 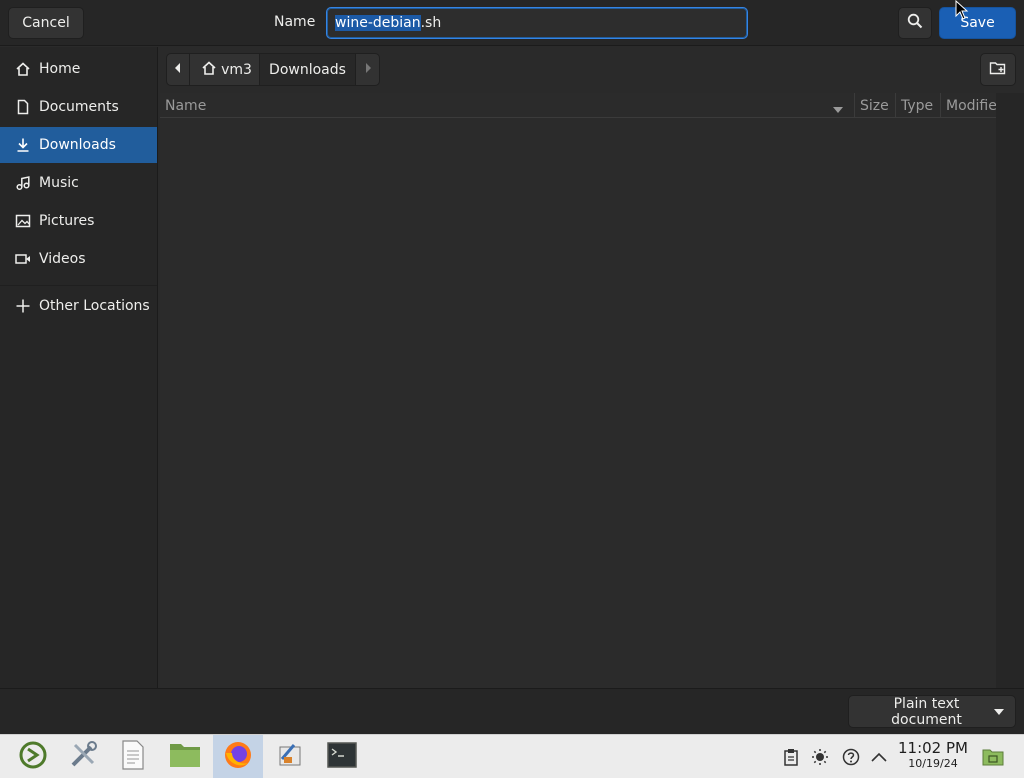 I want to click on sidebar-item-label: Videos, so click(x=62, y=259).